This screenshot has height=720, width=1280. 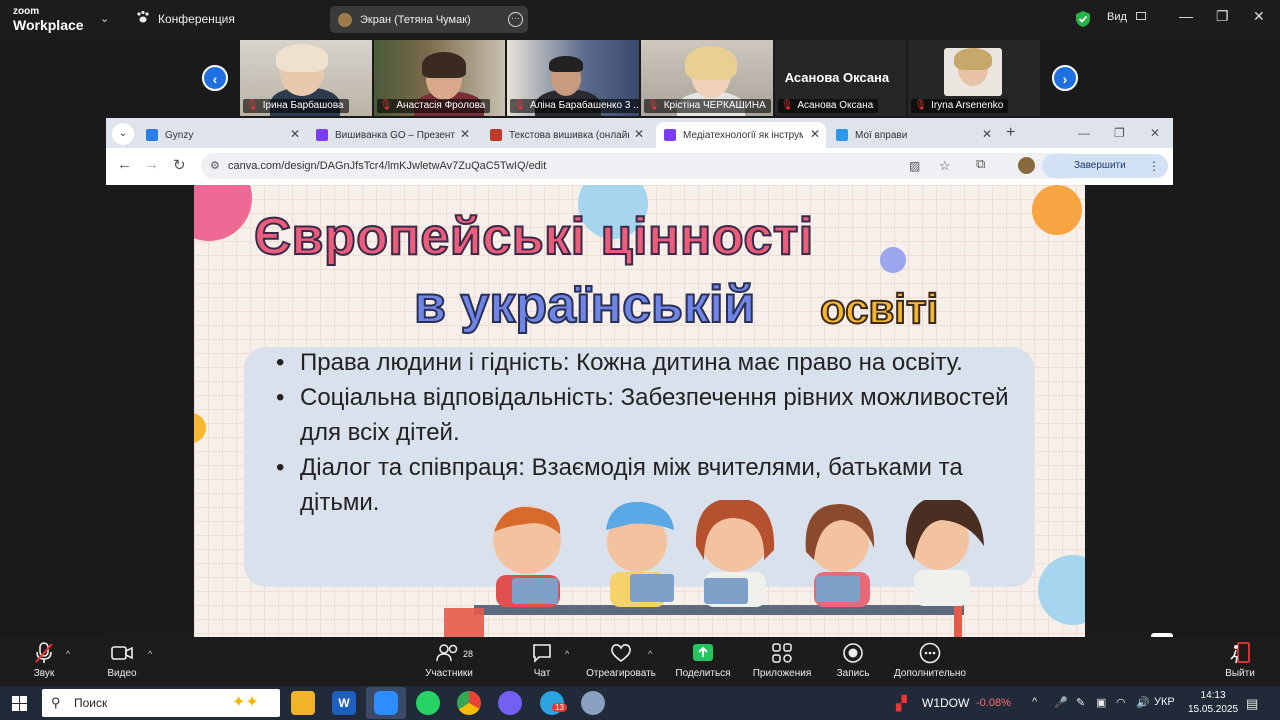 What do you see at coordinates (1164, 702) in the screenshot?
I see `language-indicator: УКР` at bounding box center [1164, 702].